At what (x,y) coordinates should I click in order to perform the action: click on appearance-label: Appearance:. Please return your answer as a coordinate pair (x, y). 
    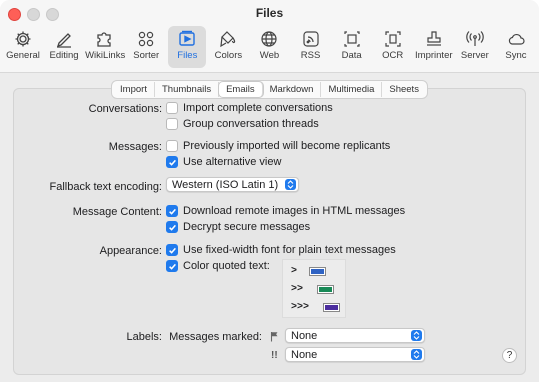
    Looking at the image, I should click on (130, 251).